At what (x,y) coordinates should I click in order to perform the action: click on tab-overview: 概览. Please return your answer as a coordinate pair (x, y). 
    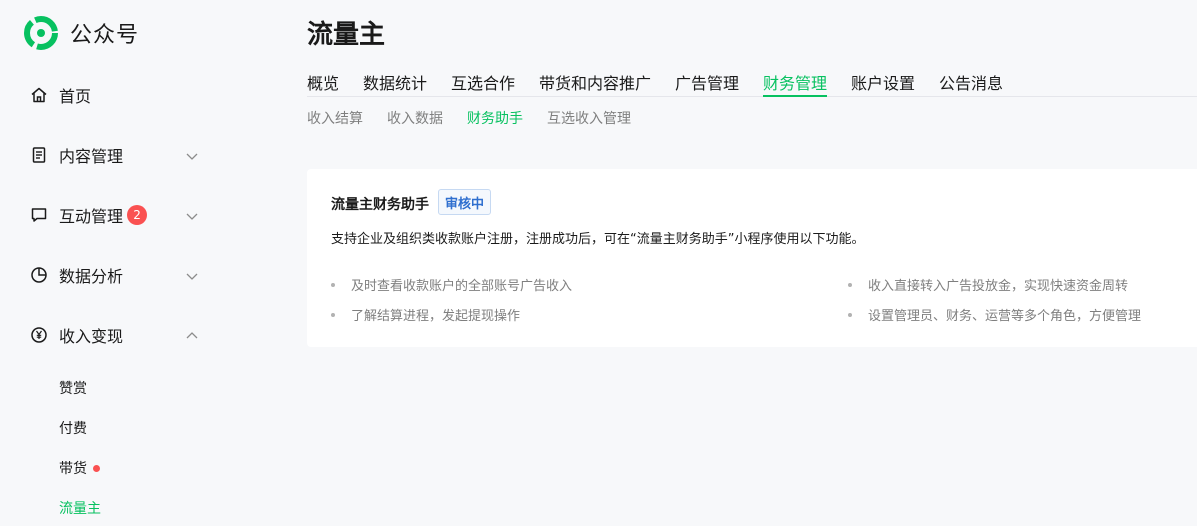
    Looking at the image, I should click on (323, 83).